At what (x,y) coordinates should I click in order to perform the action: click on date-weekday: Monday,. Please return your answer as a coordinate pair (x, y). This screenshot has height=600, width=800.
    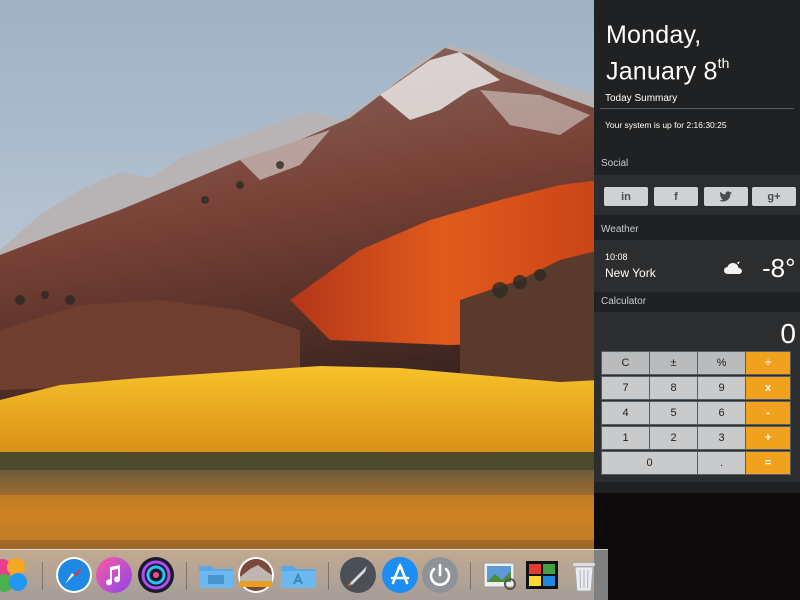
    Looking at the image, I should click on (654, 35).